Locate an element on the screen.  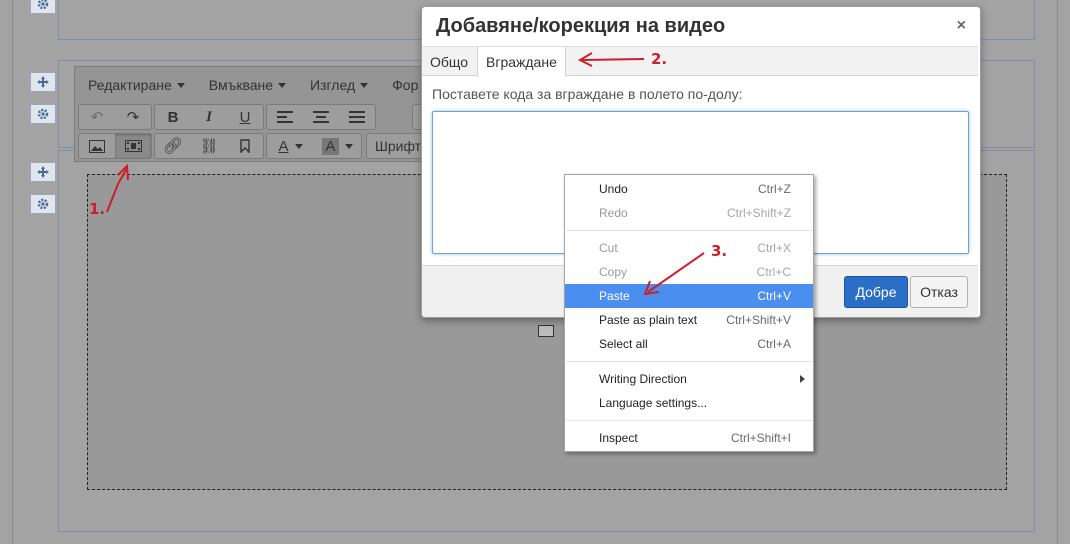
annotation-arrow-1-head is located at coordinates (123, 172).